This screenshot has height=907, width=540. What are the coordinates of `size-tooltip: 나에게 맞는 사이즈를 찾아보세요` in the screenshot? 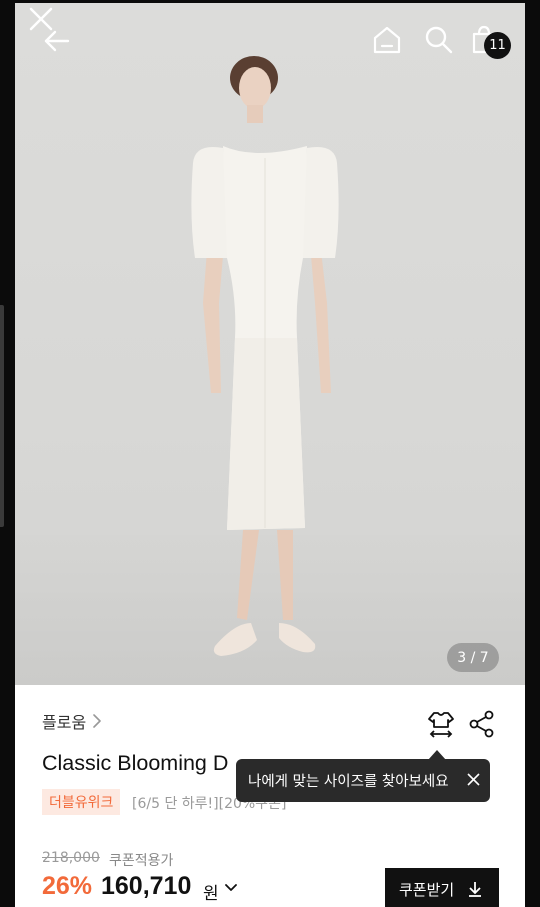 It's located at (363, 780).